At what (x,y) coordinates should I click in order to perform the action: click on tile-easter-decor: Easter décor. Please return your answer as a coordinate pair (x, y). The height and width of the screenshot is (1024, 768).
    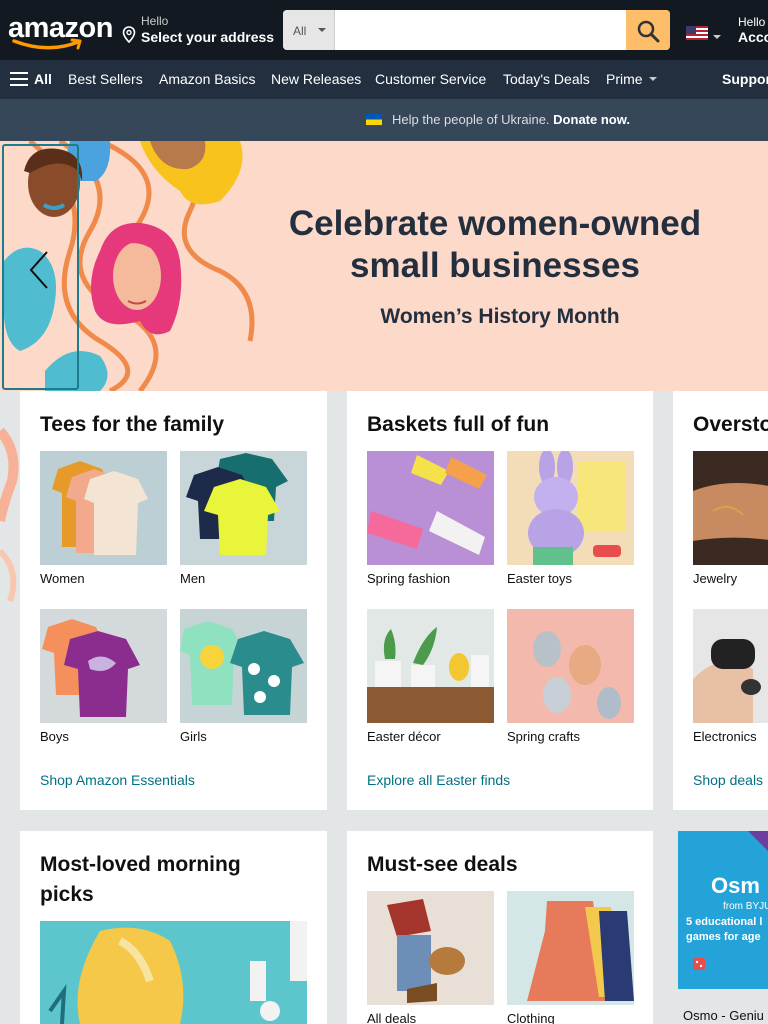
    Looking at the image, I should click on (430, 676).